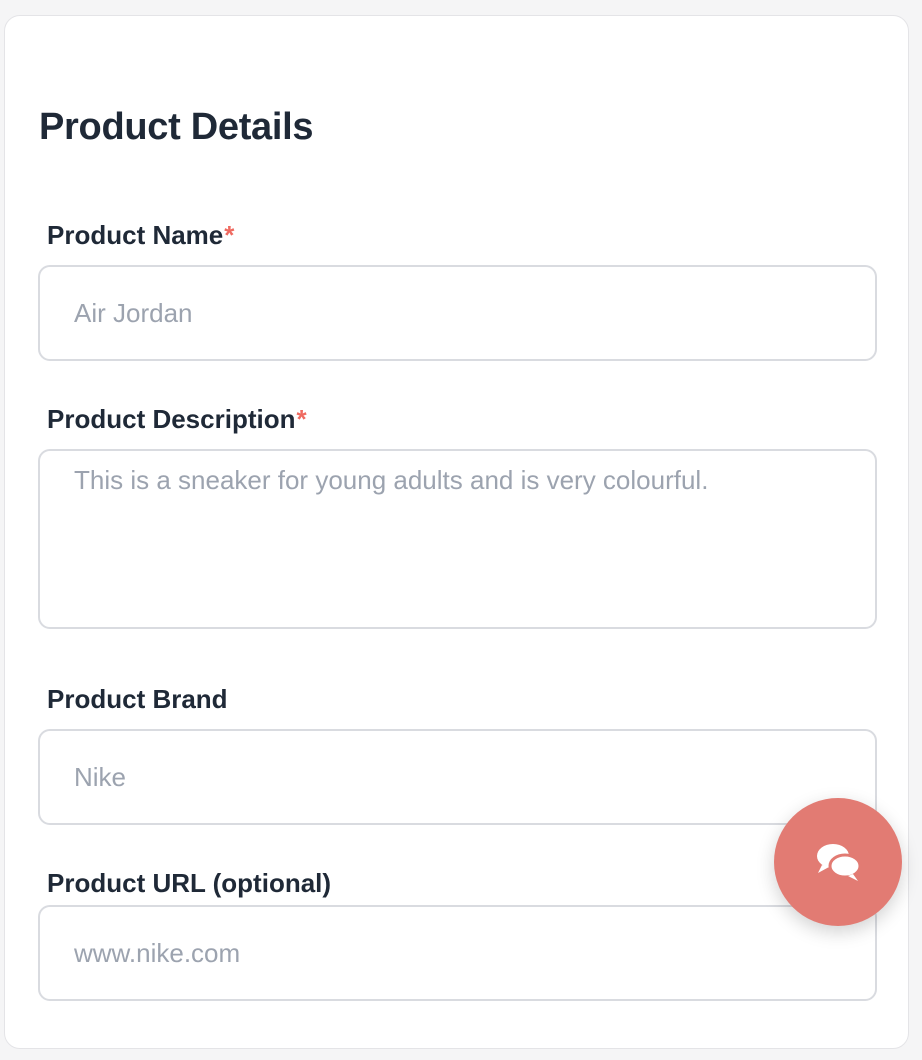 This screenshot has height=1060, width=922. What do you see at coordinates (457, 777) in the screenshot?
I see `product-brand-input` at bounding box center [457, 777].